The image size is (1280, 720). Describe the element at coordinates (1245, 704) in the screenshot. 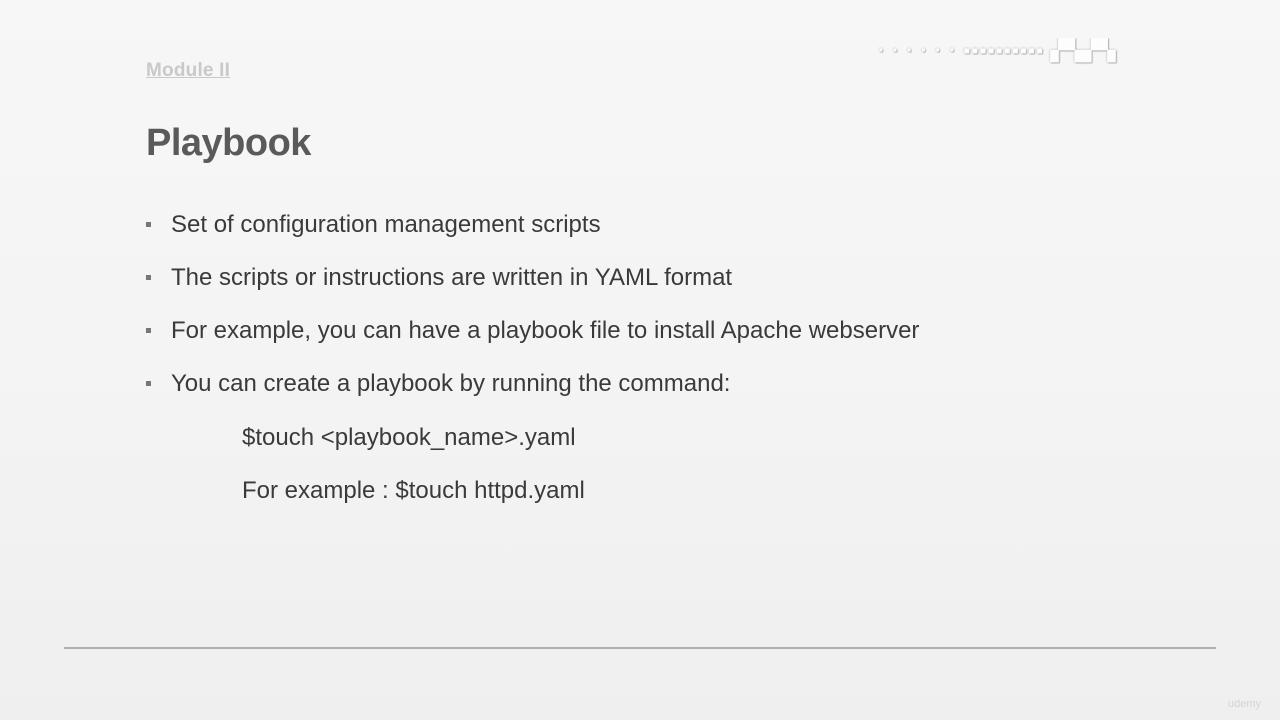

I see `udemy-watermark: udemy` at that location.